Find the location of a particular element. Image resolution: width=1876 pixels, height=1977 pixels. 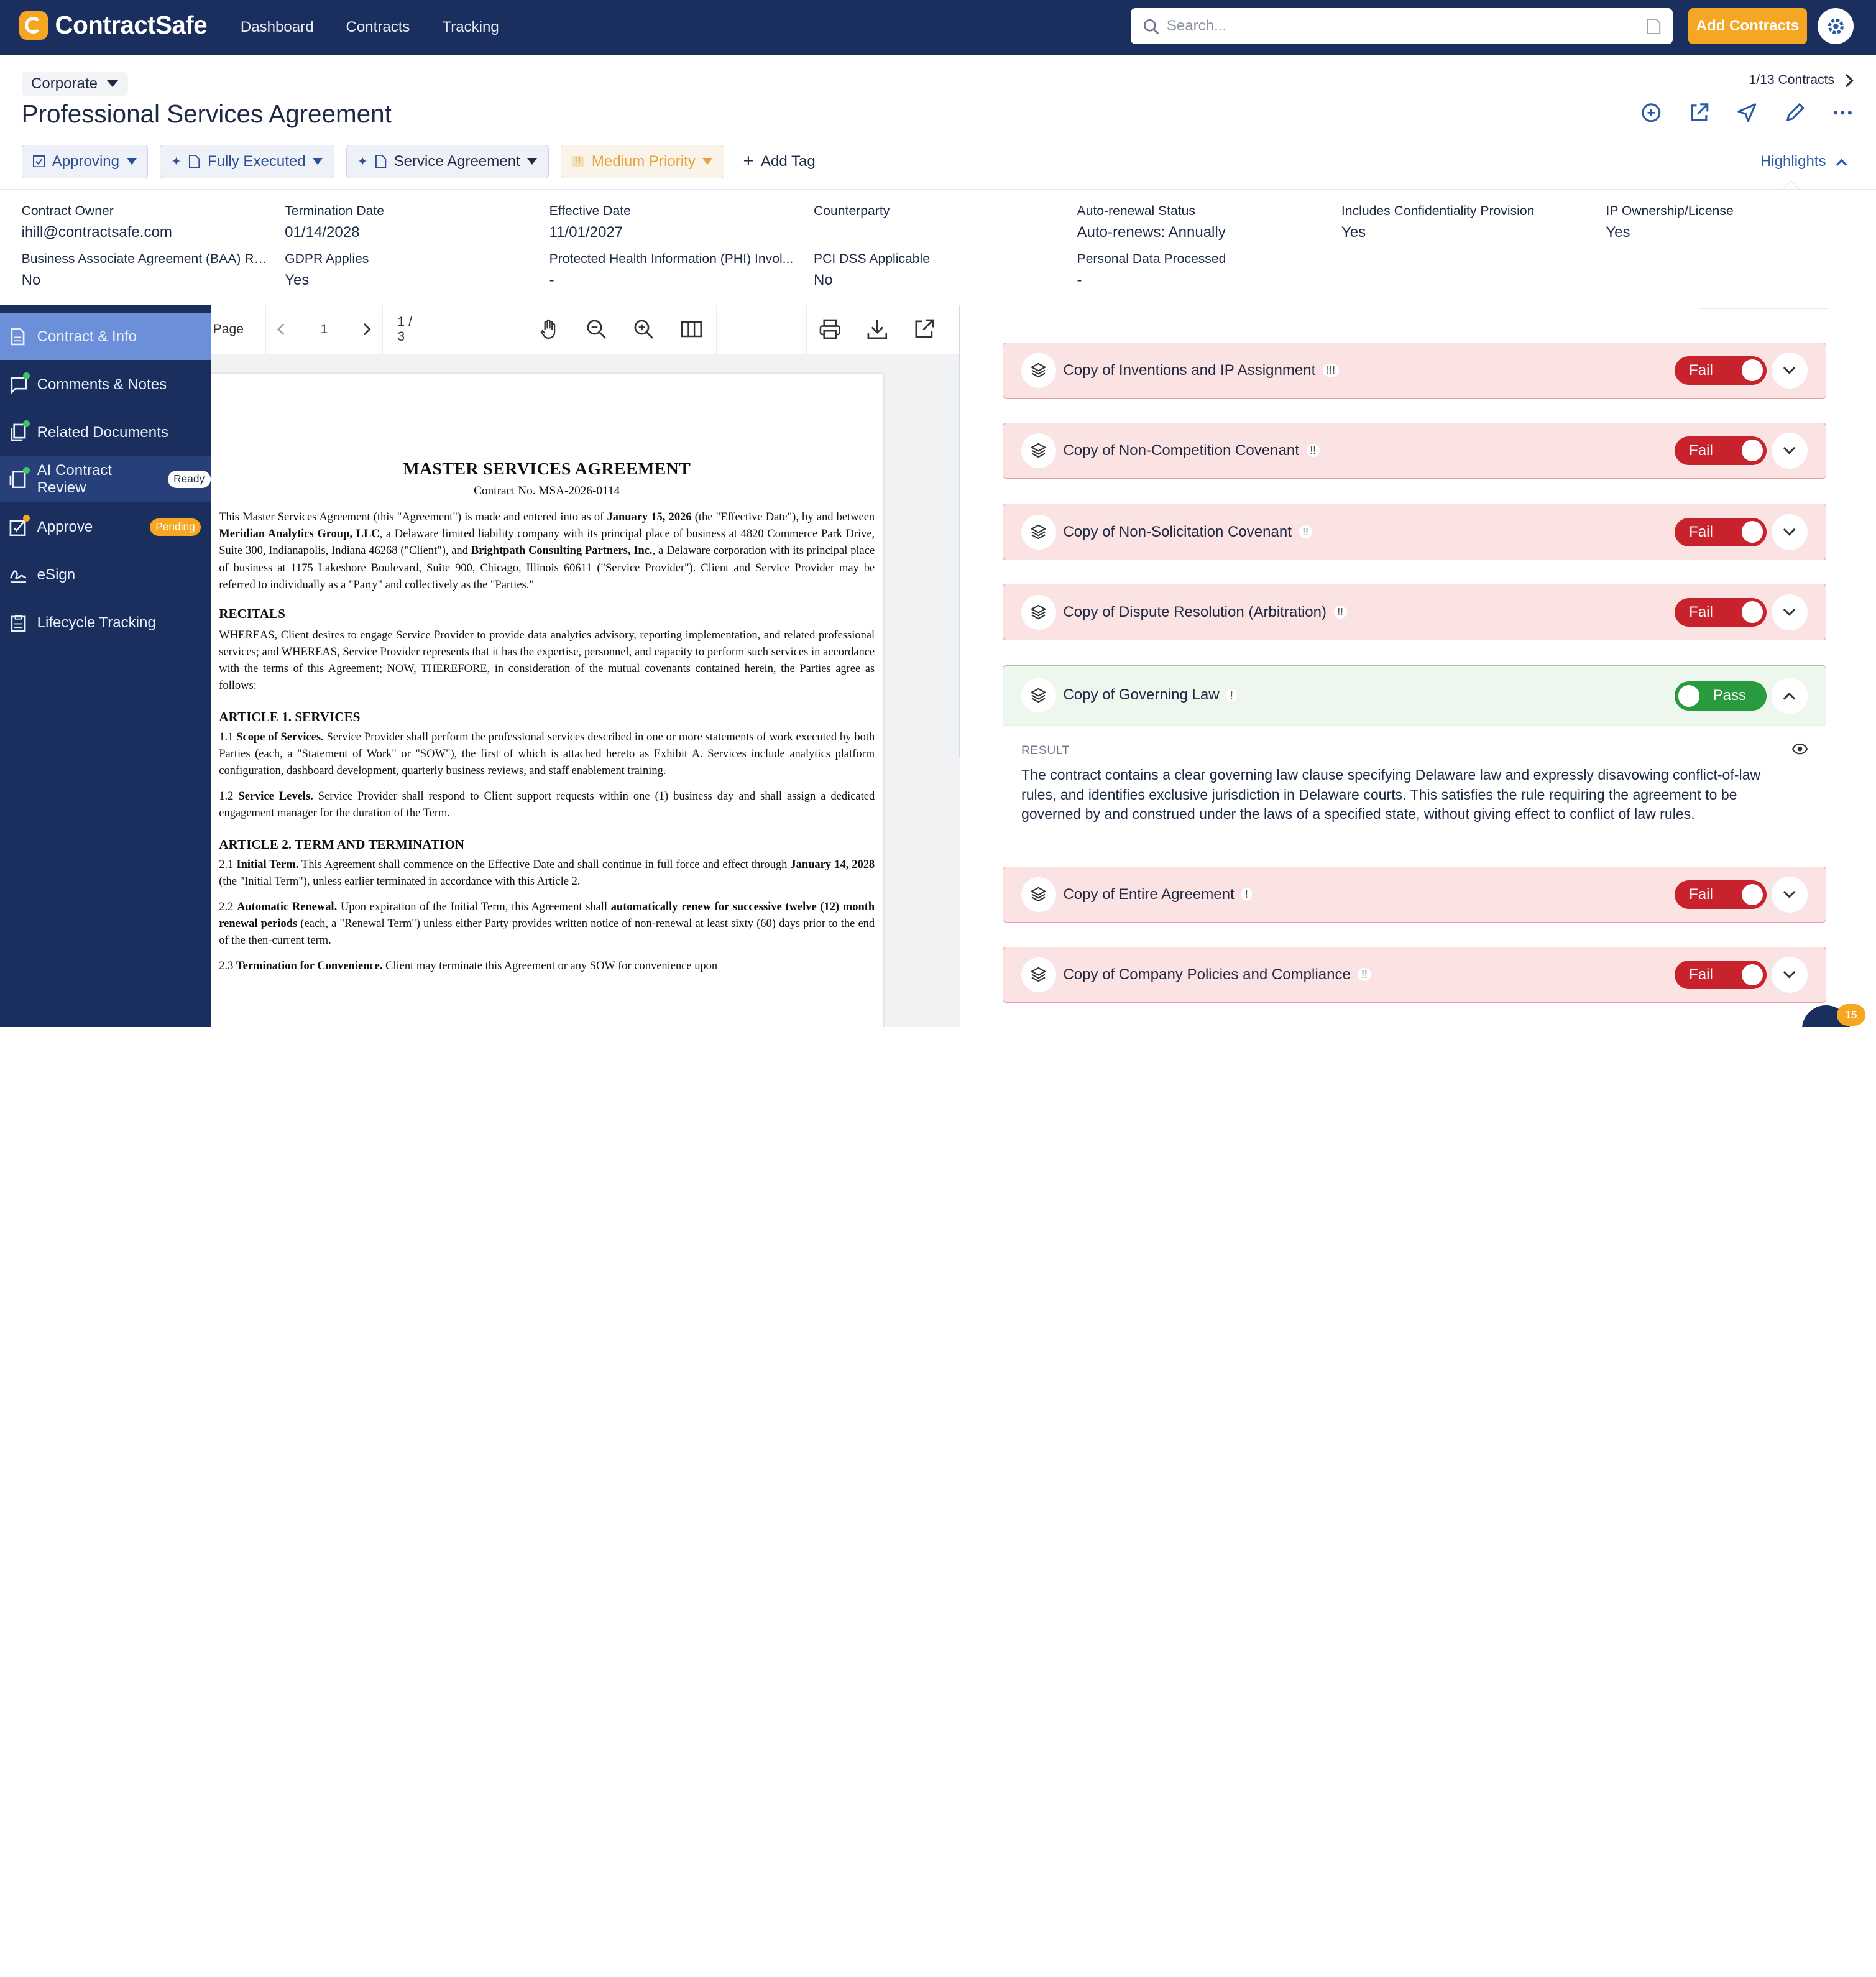

add-tag-button: + Add Tag is located at coordinates (779, 161).